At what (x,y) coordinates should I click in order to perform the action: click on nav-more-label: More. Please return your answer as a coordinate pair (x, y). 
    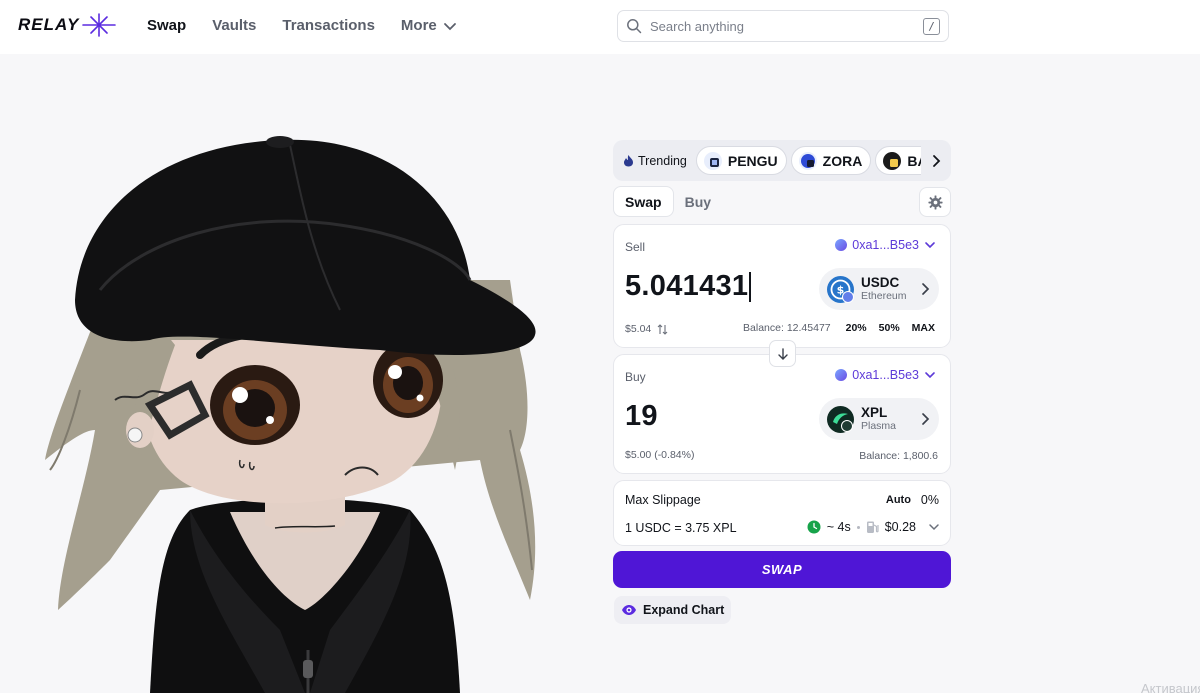
    Looking at the image, I should click on (418, 25).